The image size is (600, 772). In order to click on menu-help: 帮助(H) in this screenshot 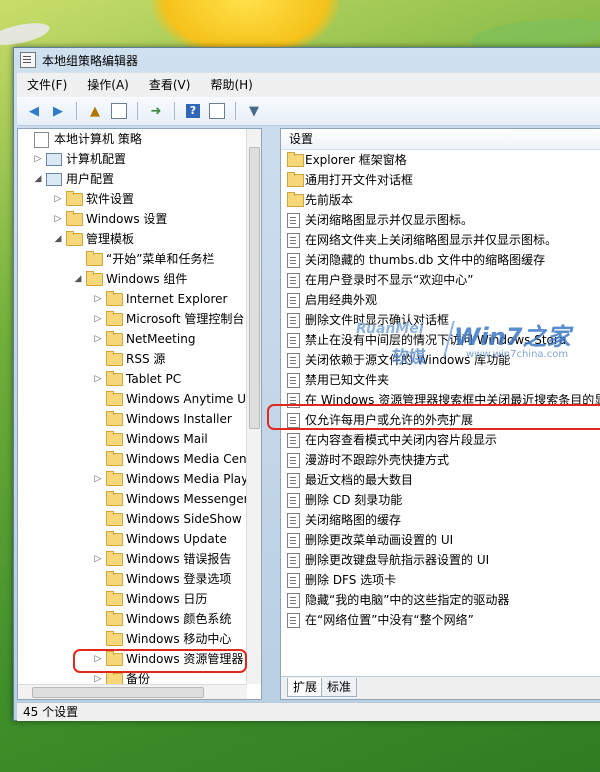, I will do `click(231, 85)`.